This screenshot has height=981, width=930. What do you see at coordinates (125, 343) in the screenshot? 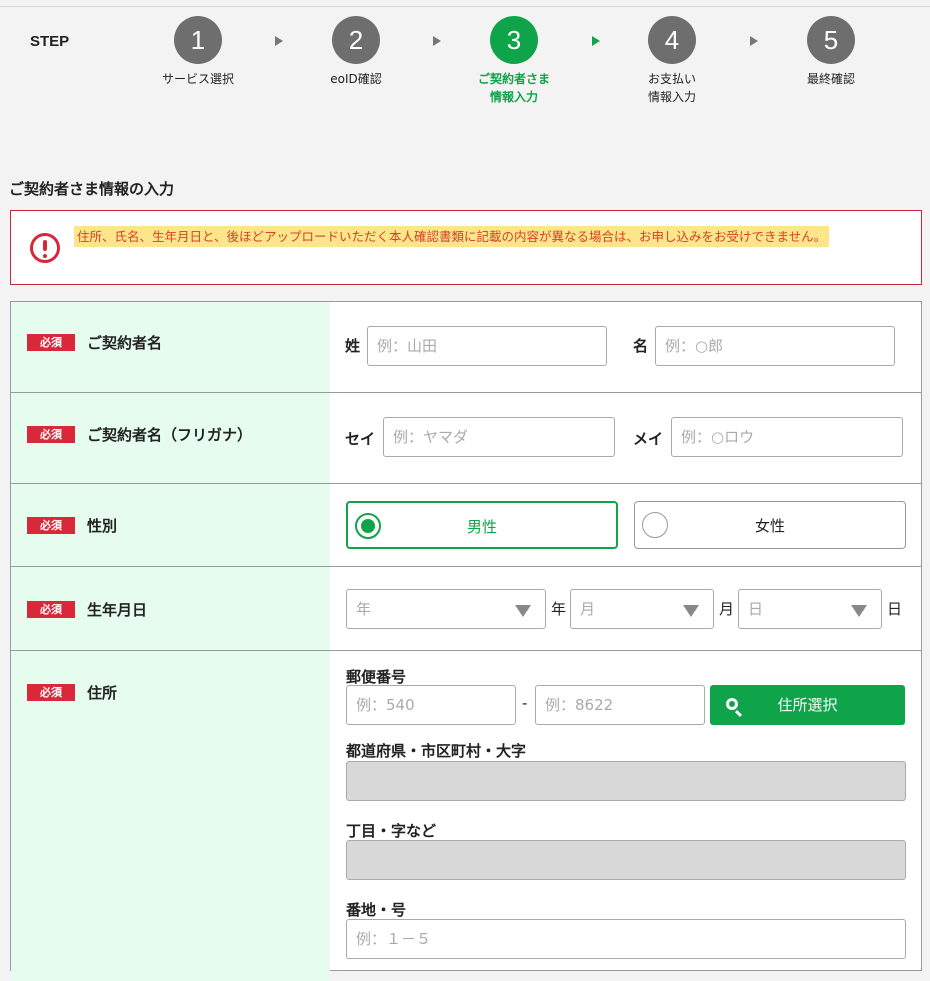
I see `field-label: ご契約者名` at bounding box center [125, 343].